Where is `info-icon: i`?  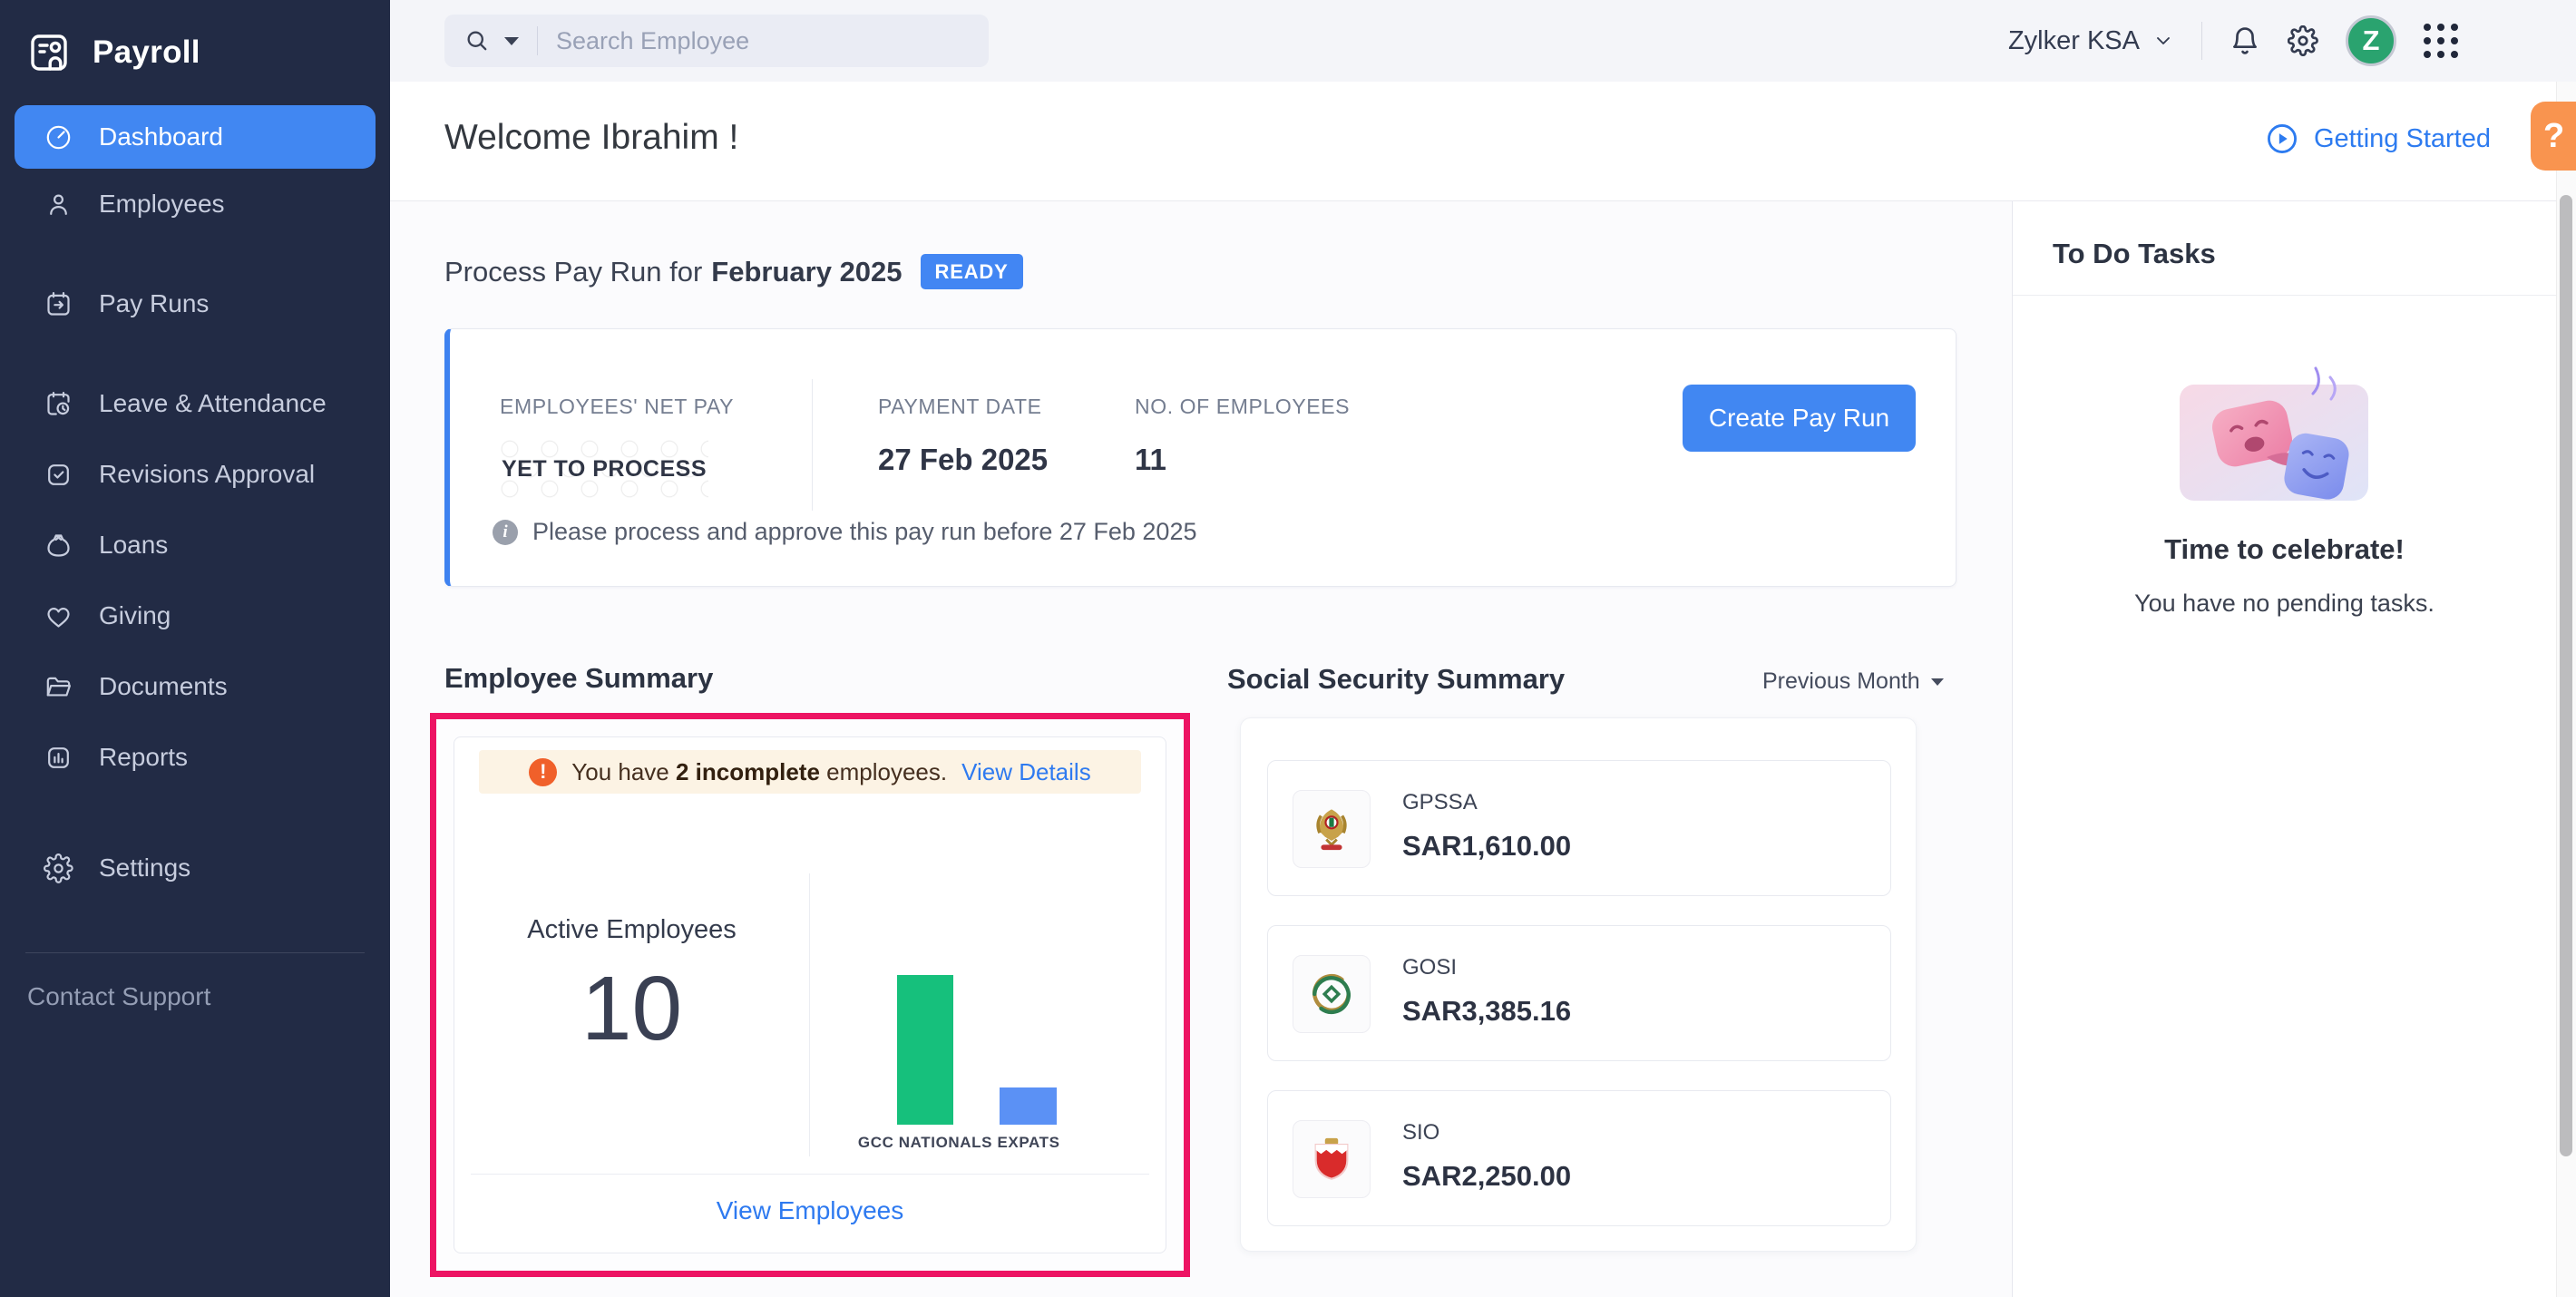 info-icon: i is located at coordinates (505, 532).